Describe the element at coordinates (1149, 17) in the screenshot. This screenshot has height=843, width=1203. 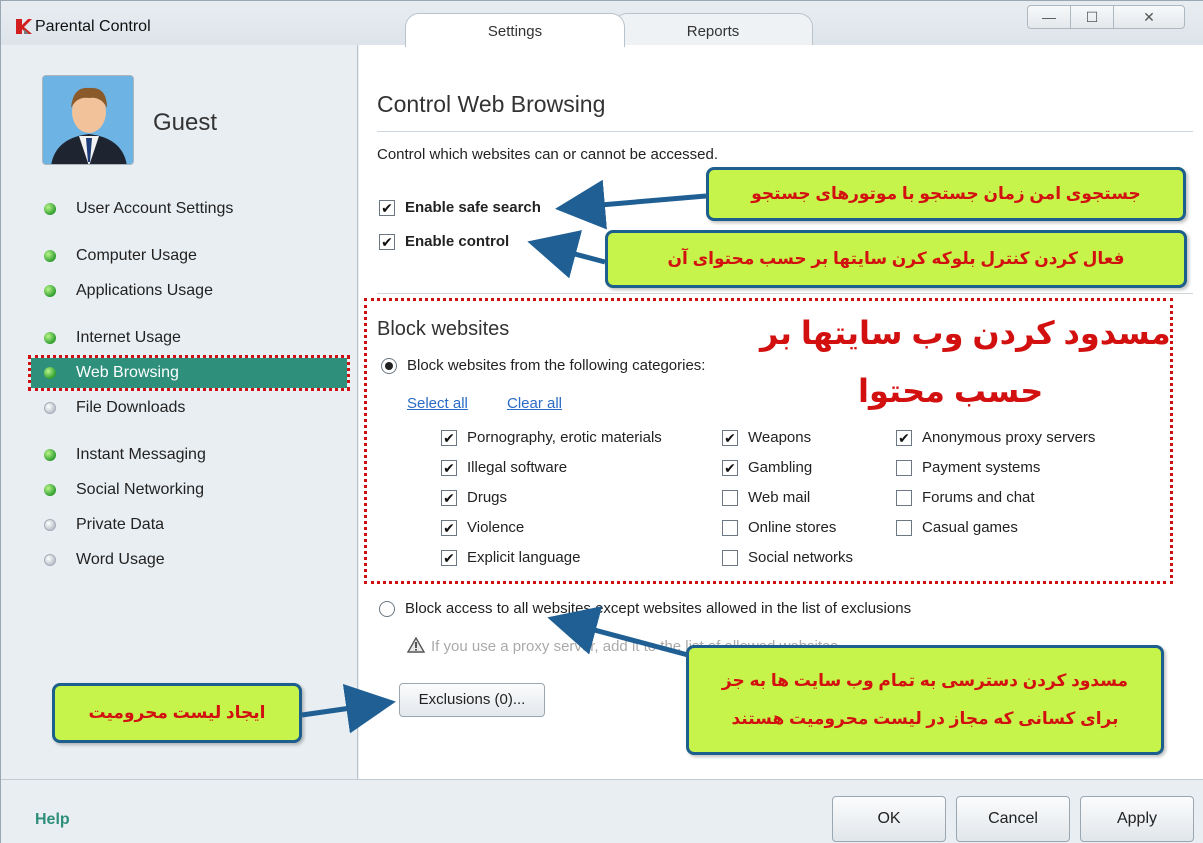
I see `close-button: ✕` at that location.